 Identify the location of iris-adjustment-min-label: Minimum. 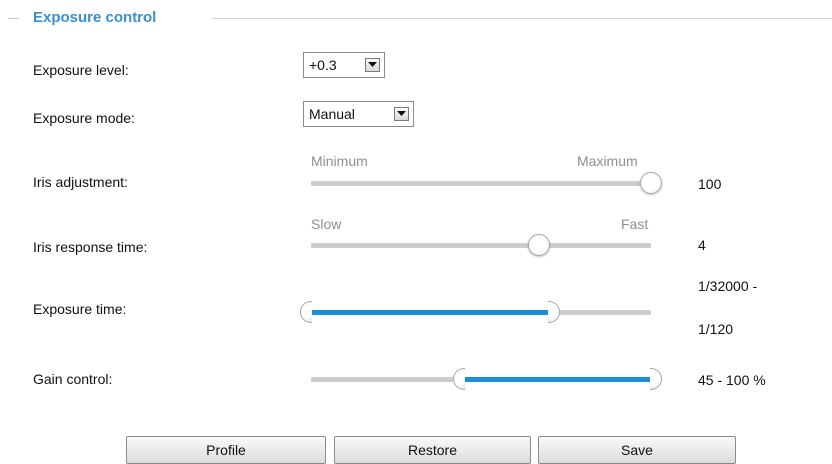
(339, 161).